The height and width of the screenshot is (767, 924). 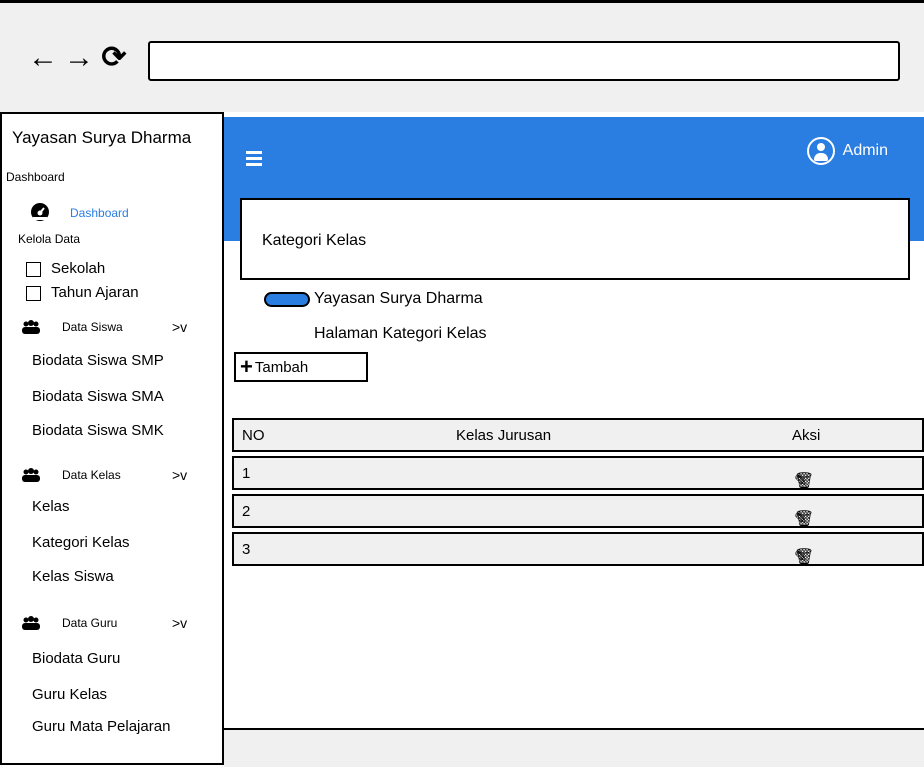 I want to click on sidebar-item-kelas-siswa: Kelas Siswa, so click(x=73, y=576).